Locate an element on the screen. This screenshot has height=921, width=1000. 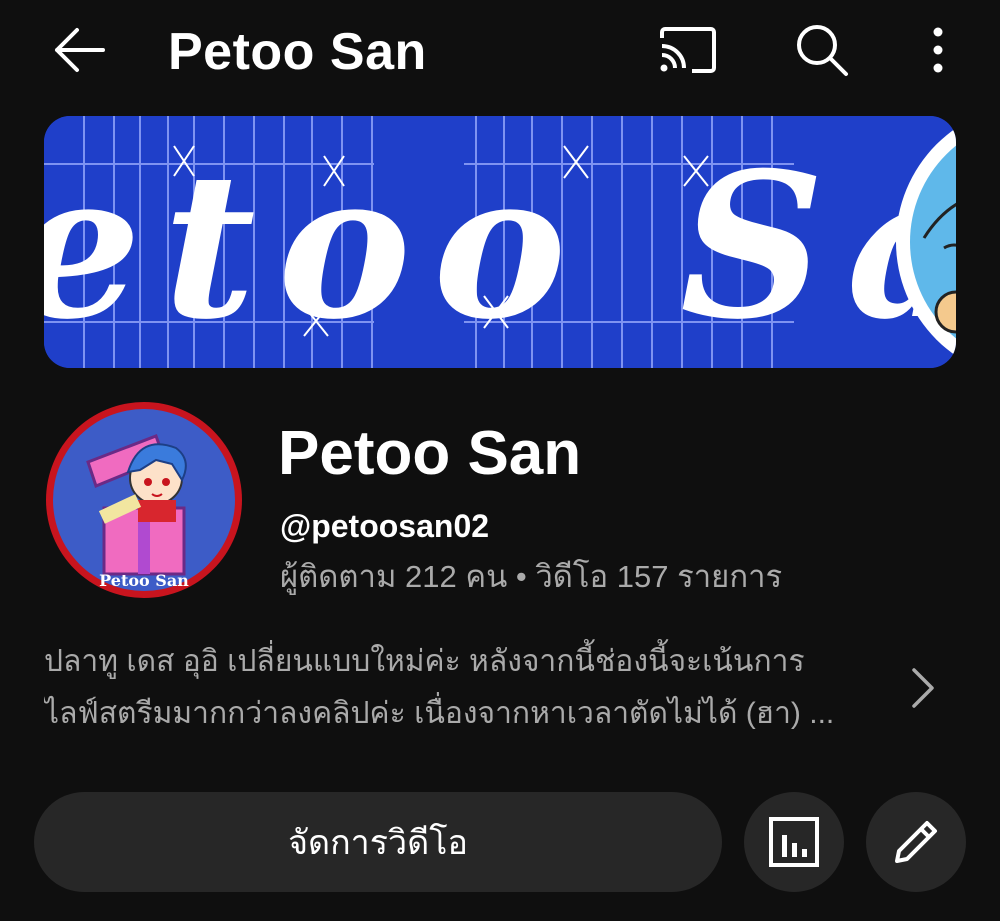
channel-avatar: Petoo San is located at coordinates (144, 500).